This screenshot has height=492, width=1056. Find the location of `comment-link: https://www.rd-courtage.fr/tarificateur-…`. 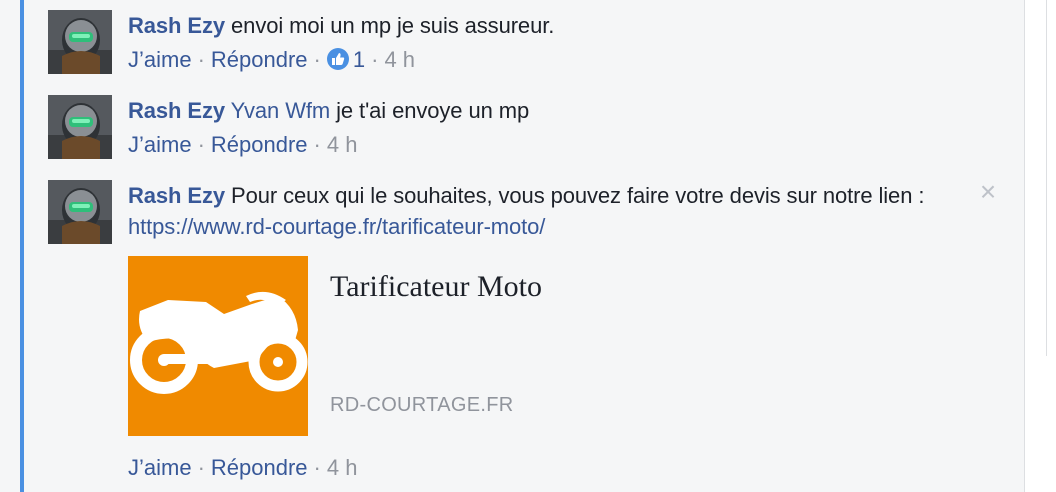

comment-link: https://www.rd-courtage.fr/tarificateur-… is located at coordinates (336, 226).